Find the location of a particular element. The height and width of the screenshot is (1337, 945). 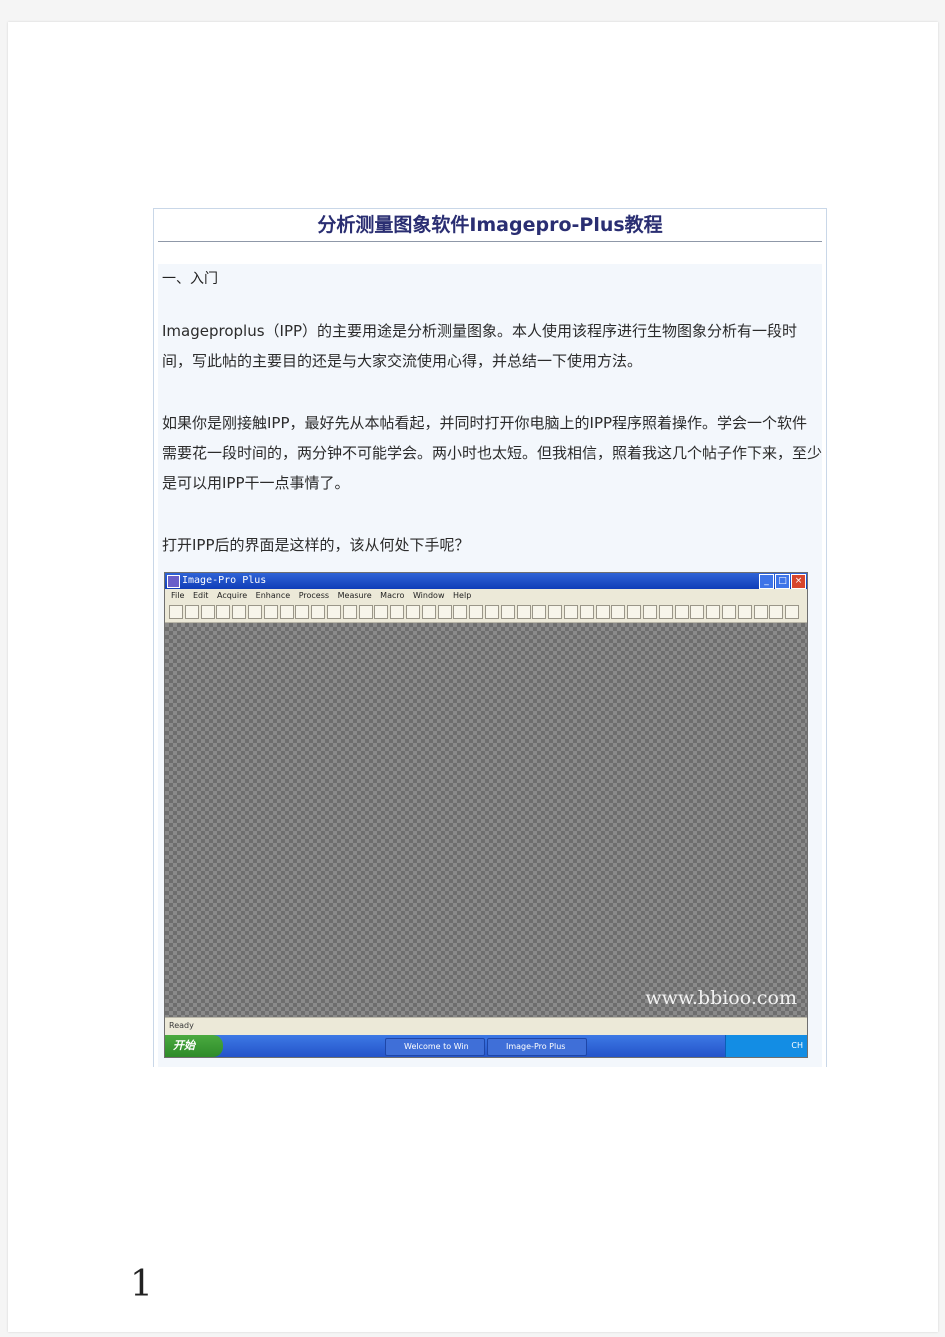

menu-file: File is located at coordinates (178, 595).